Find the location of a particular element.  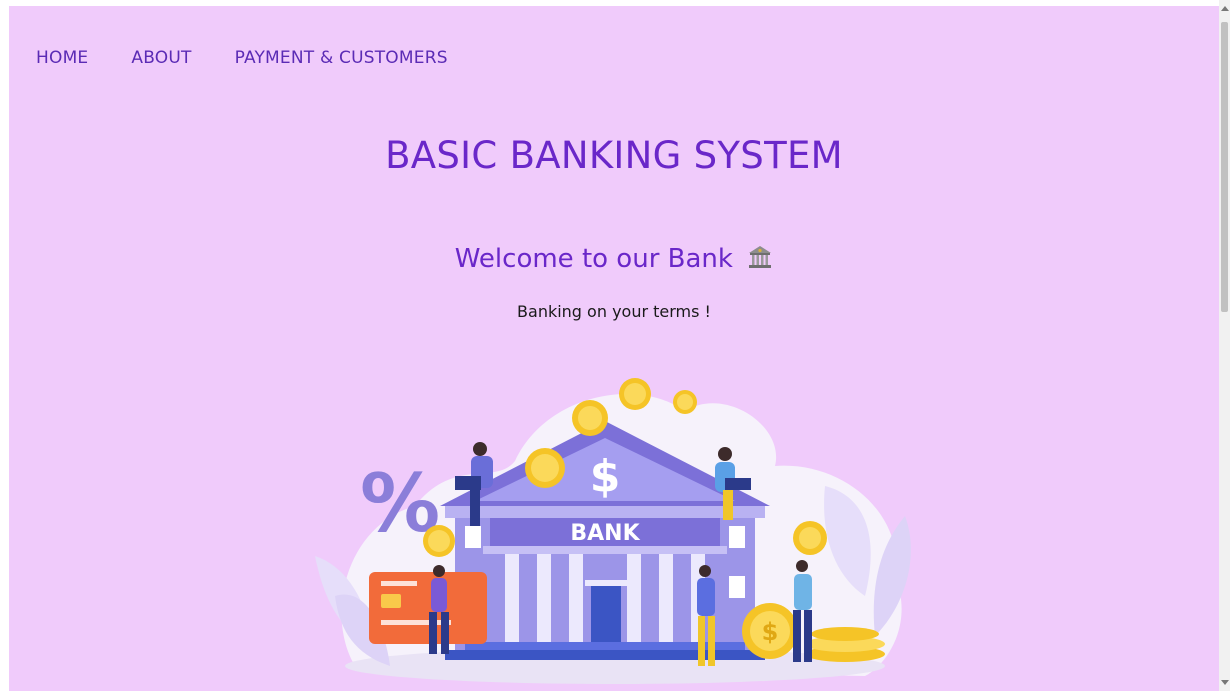

nav-payment-customers-link: PAYMENT & CUSTOMERS is located at coordinates (341, 58).